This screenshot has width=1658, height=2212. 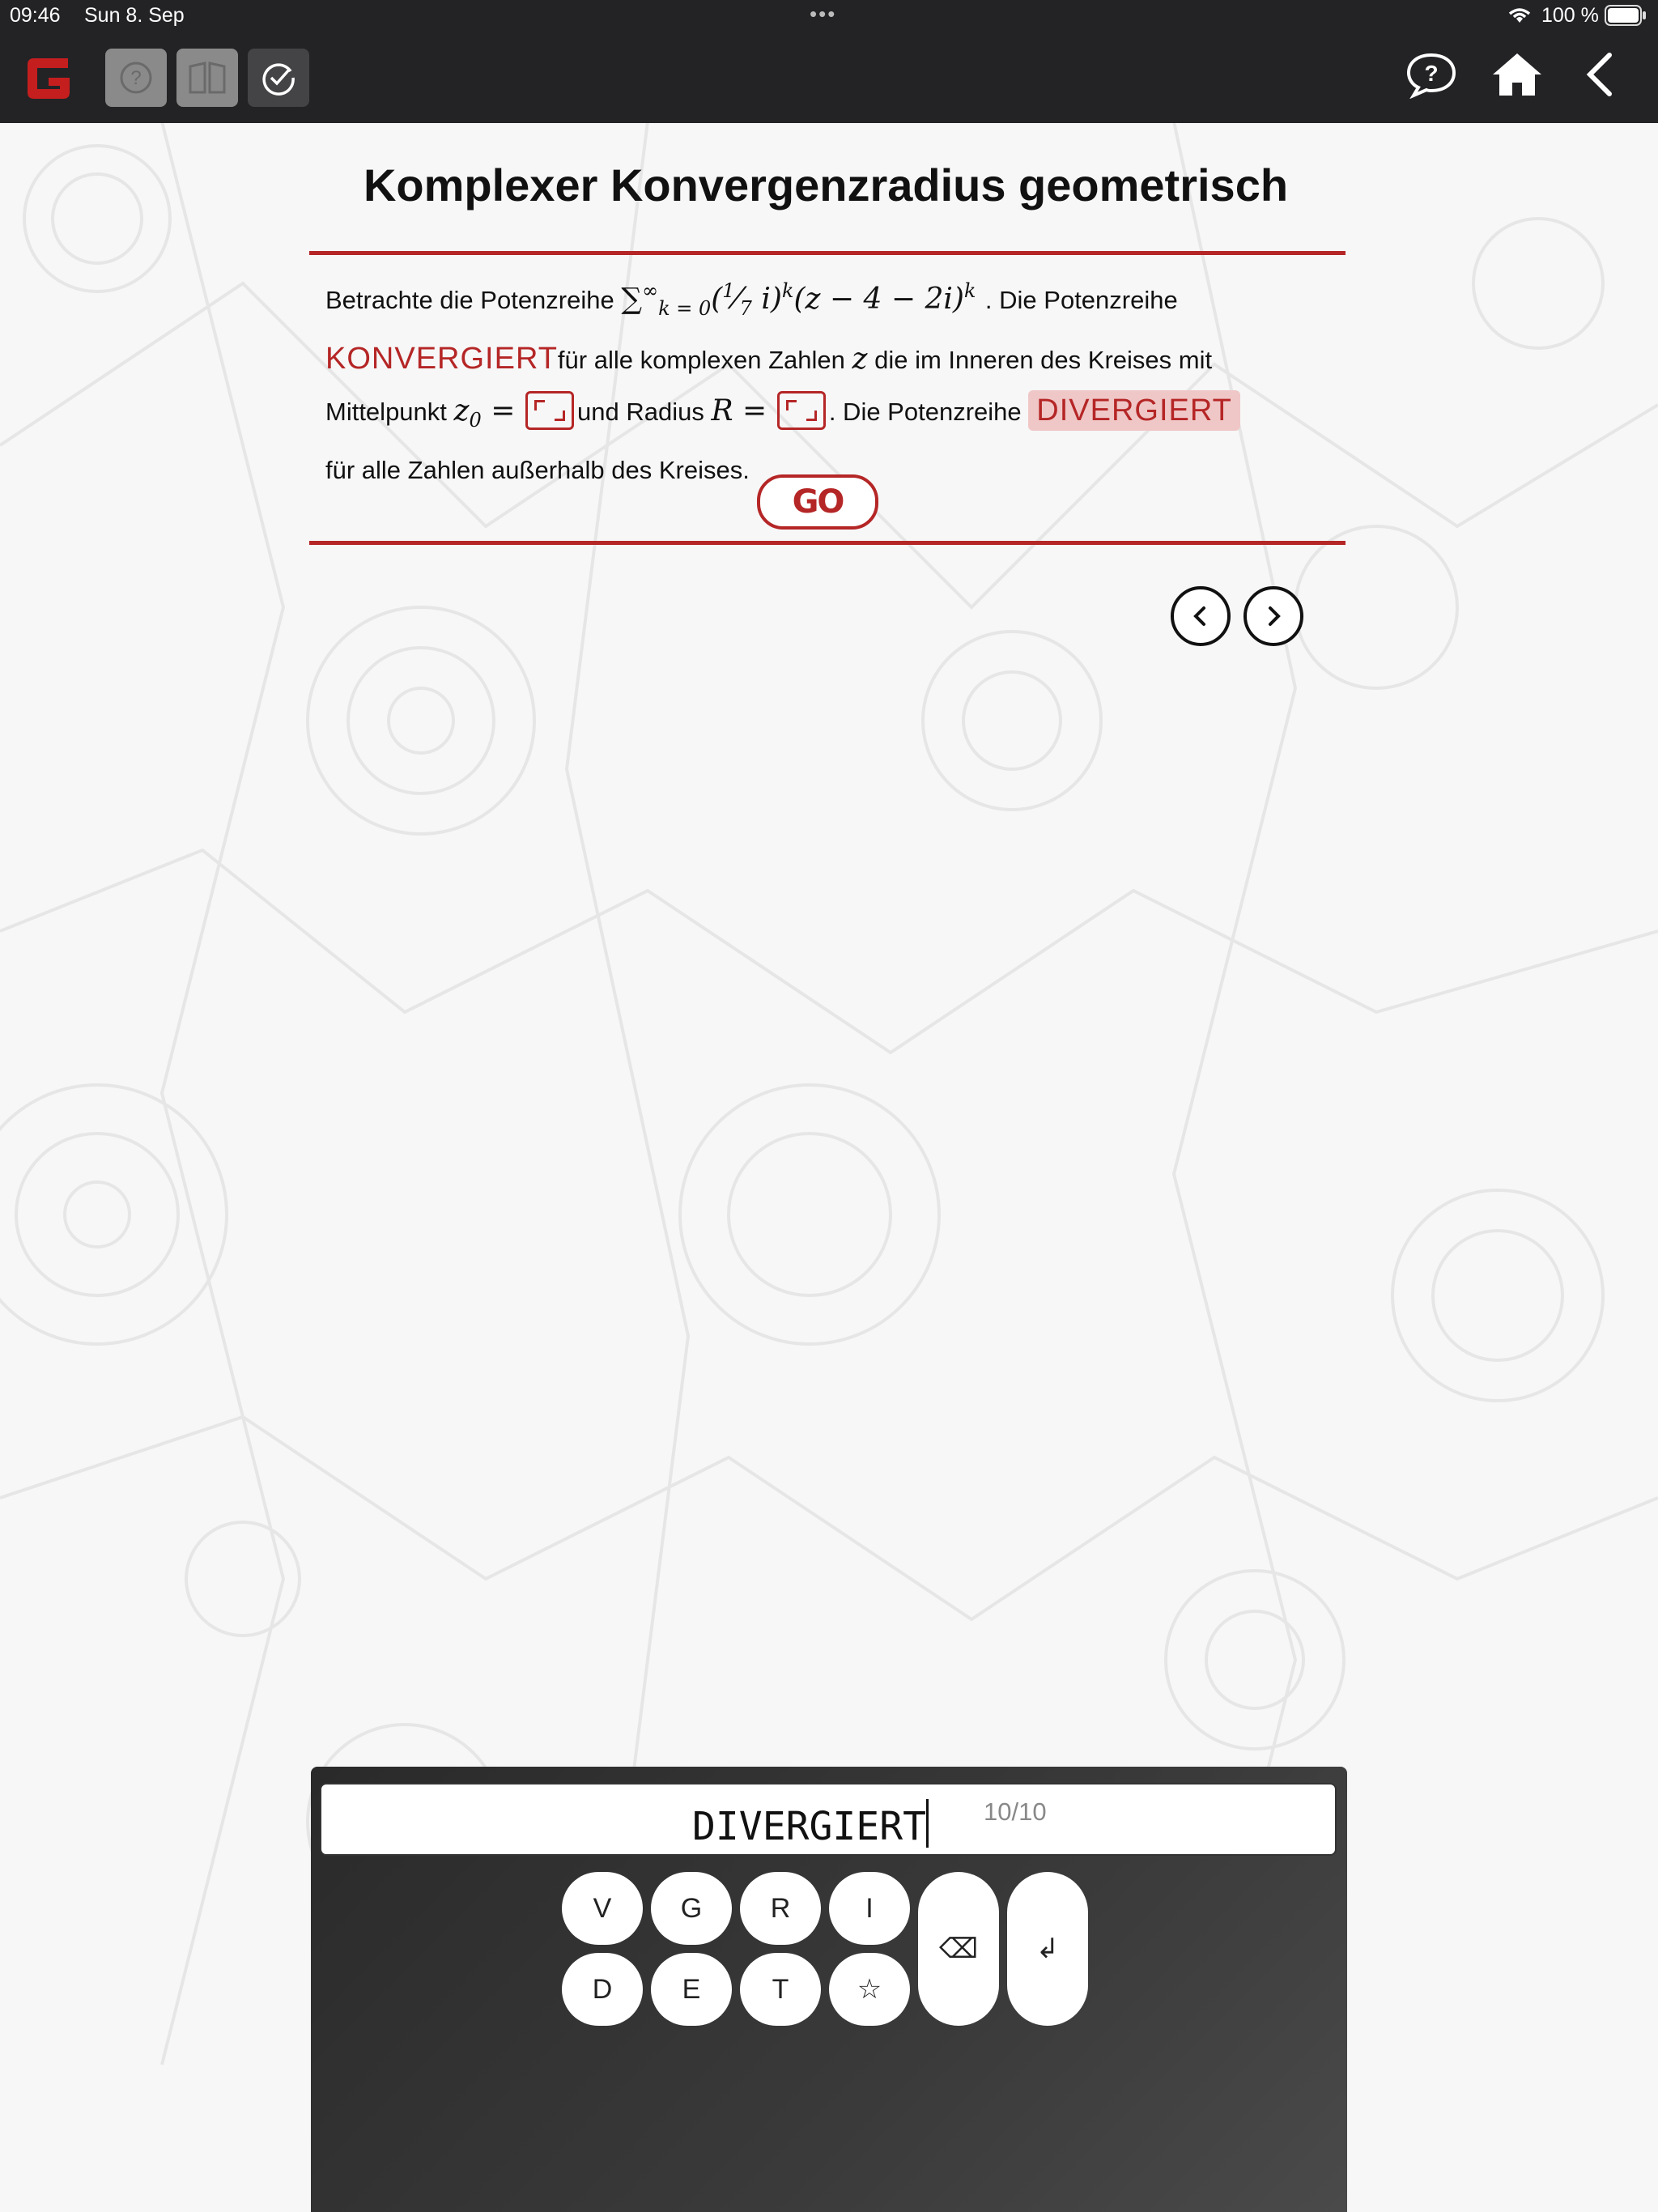 I want to click on backspace-key: ⌫, so click(x=958, y=1949).